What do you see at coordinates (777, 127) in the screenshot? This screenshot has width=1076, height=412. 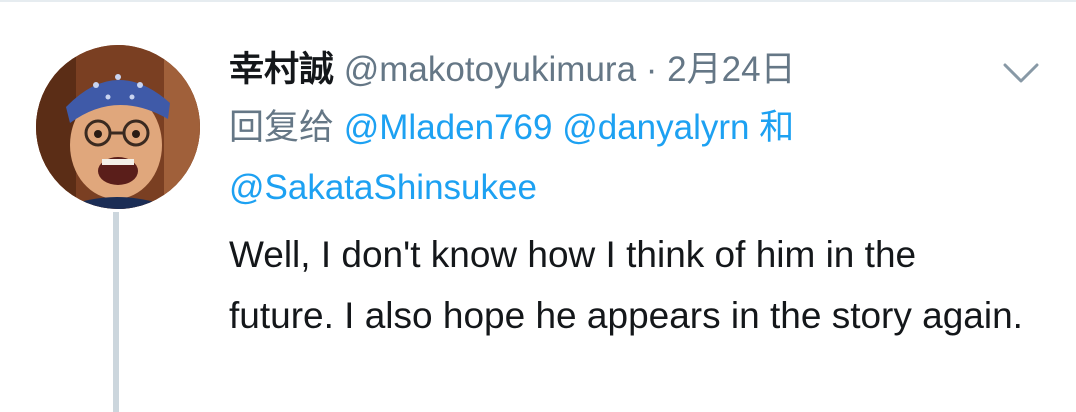 I see `reply-conjunction: 和` at bounding box center [777, 127].